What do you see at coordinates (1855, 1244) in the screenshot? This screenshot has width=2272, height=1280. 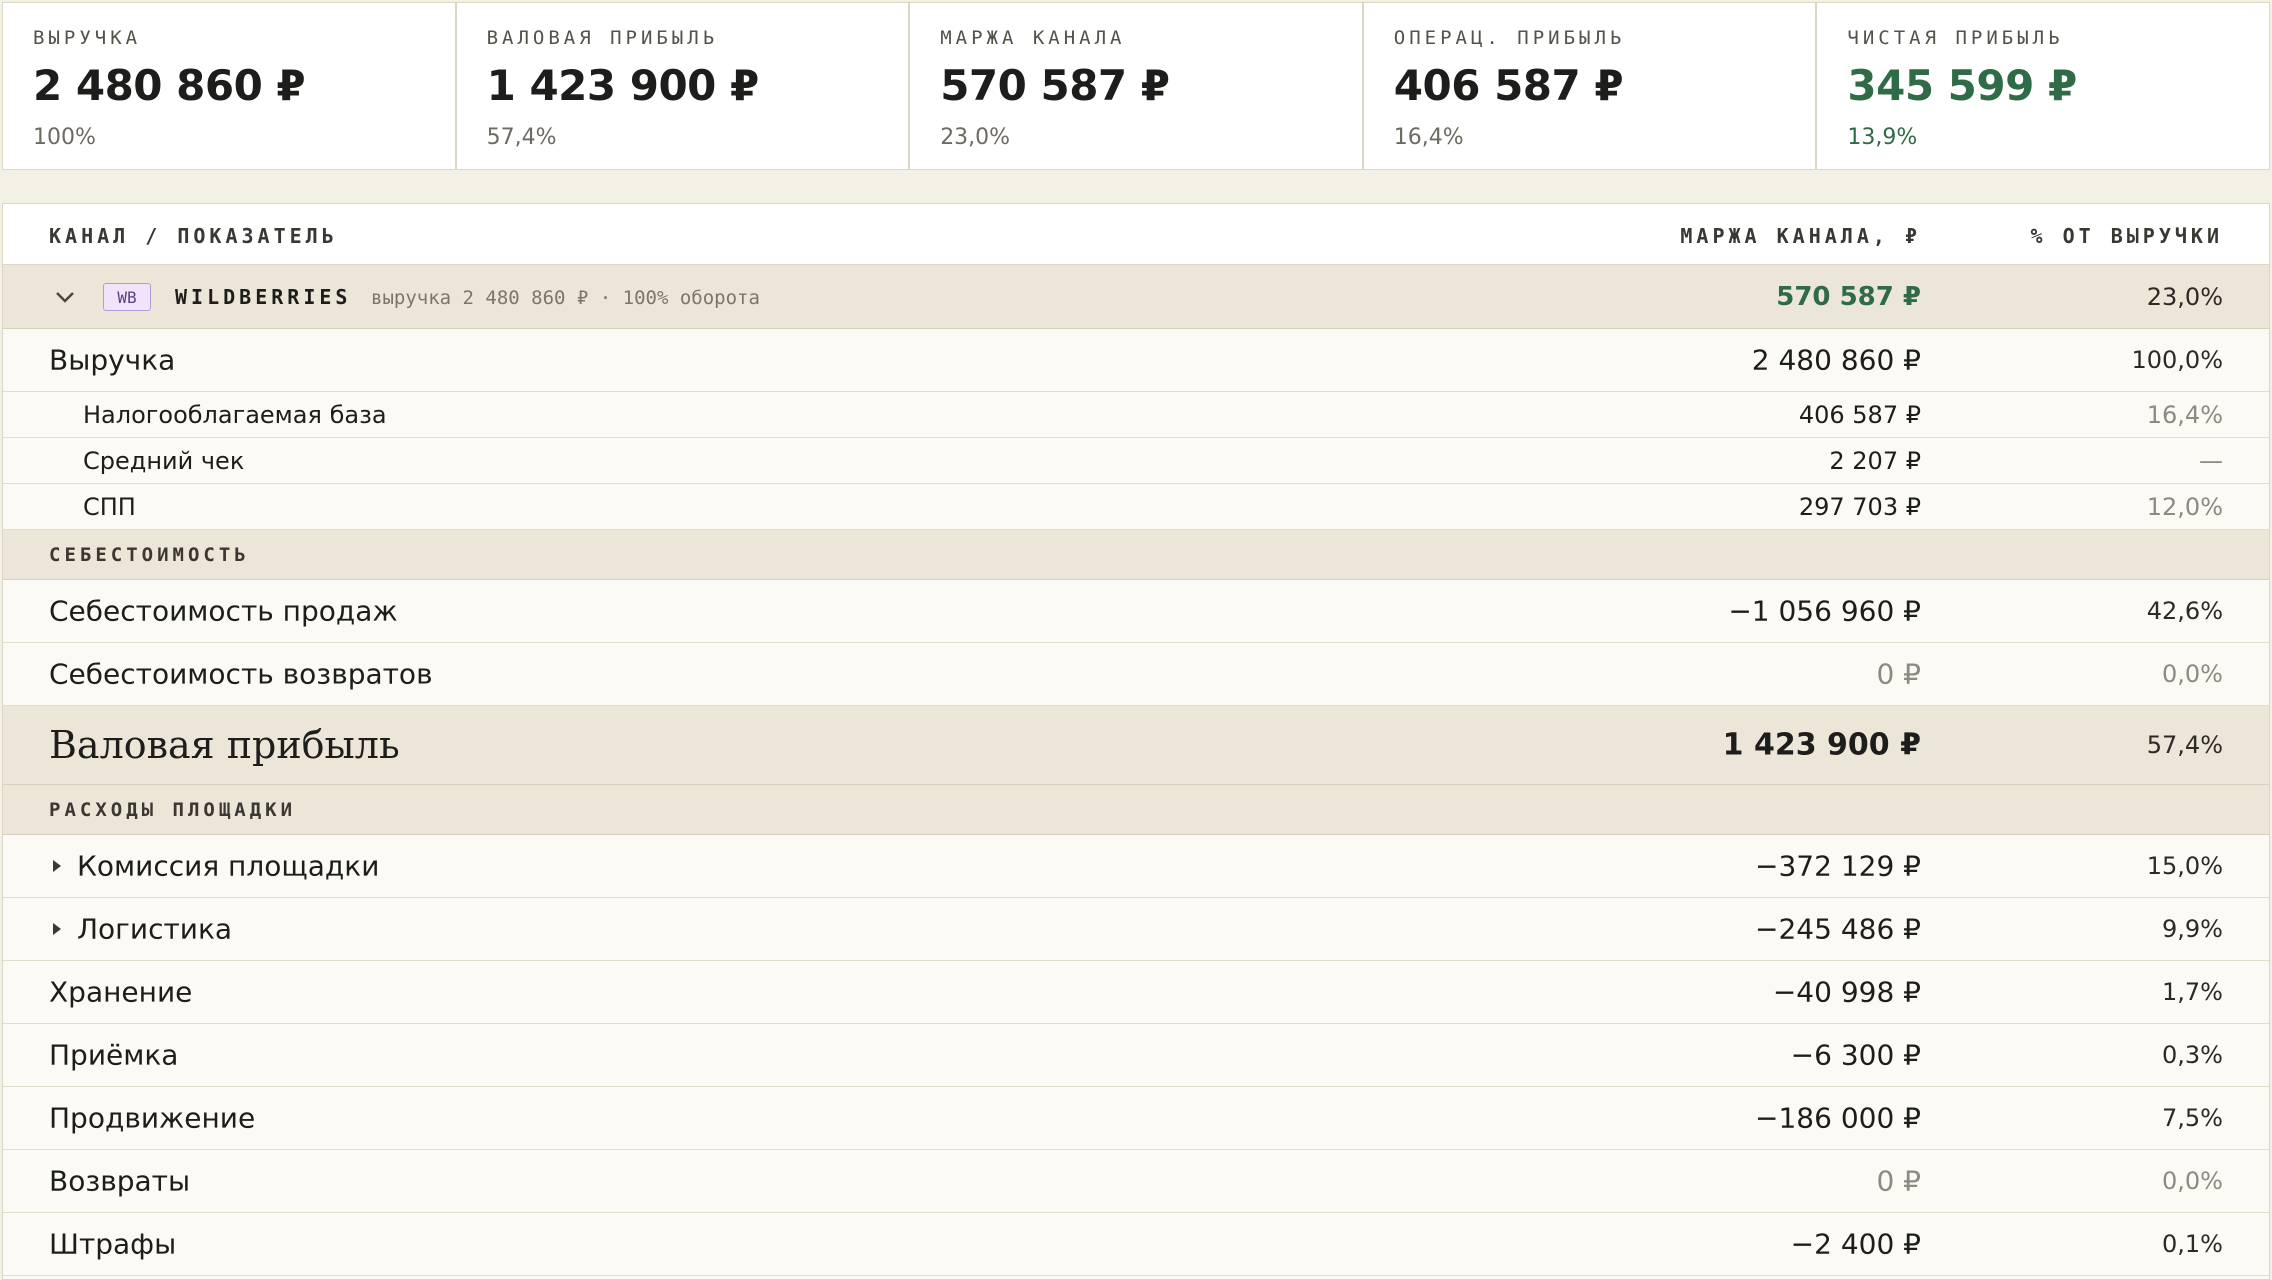 I see `row-value: −2 400 ₽` at bounding box center [1855, 1244].